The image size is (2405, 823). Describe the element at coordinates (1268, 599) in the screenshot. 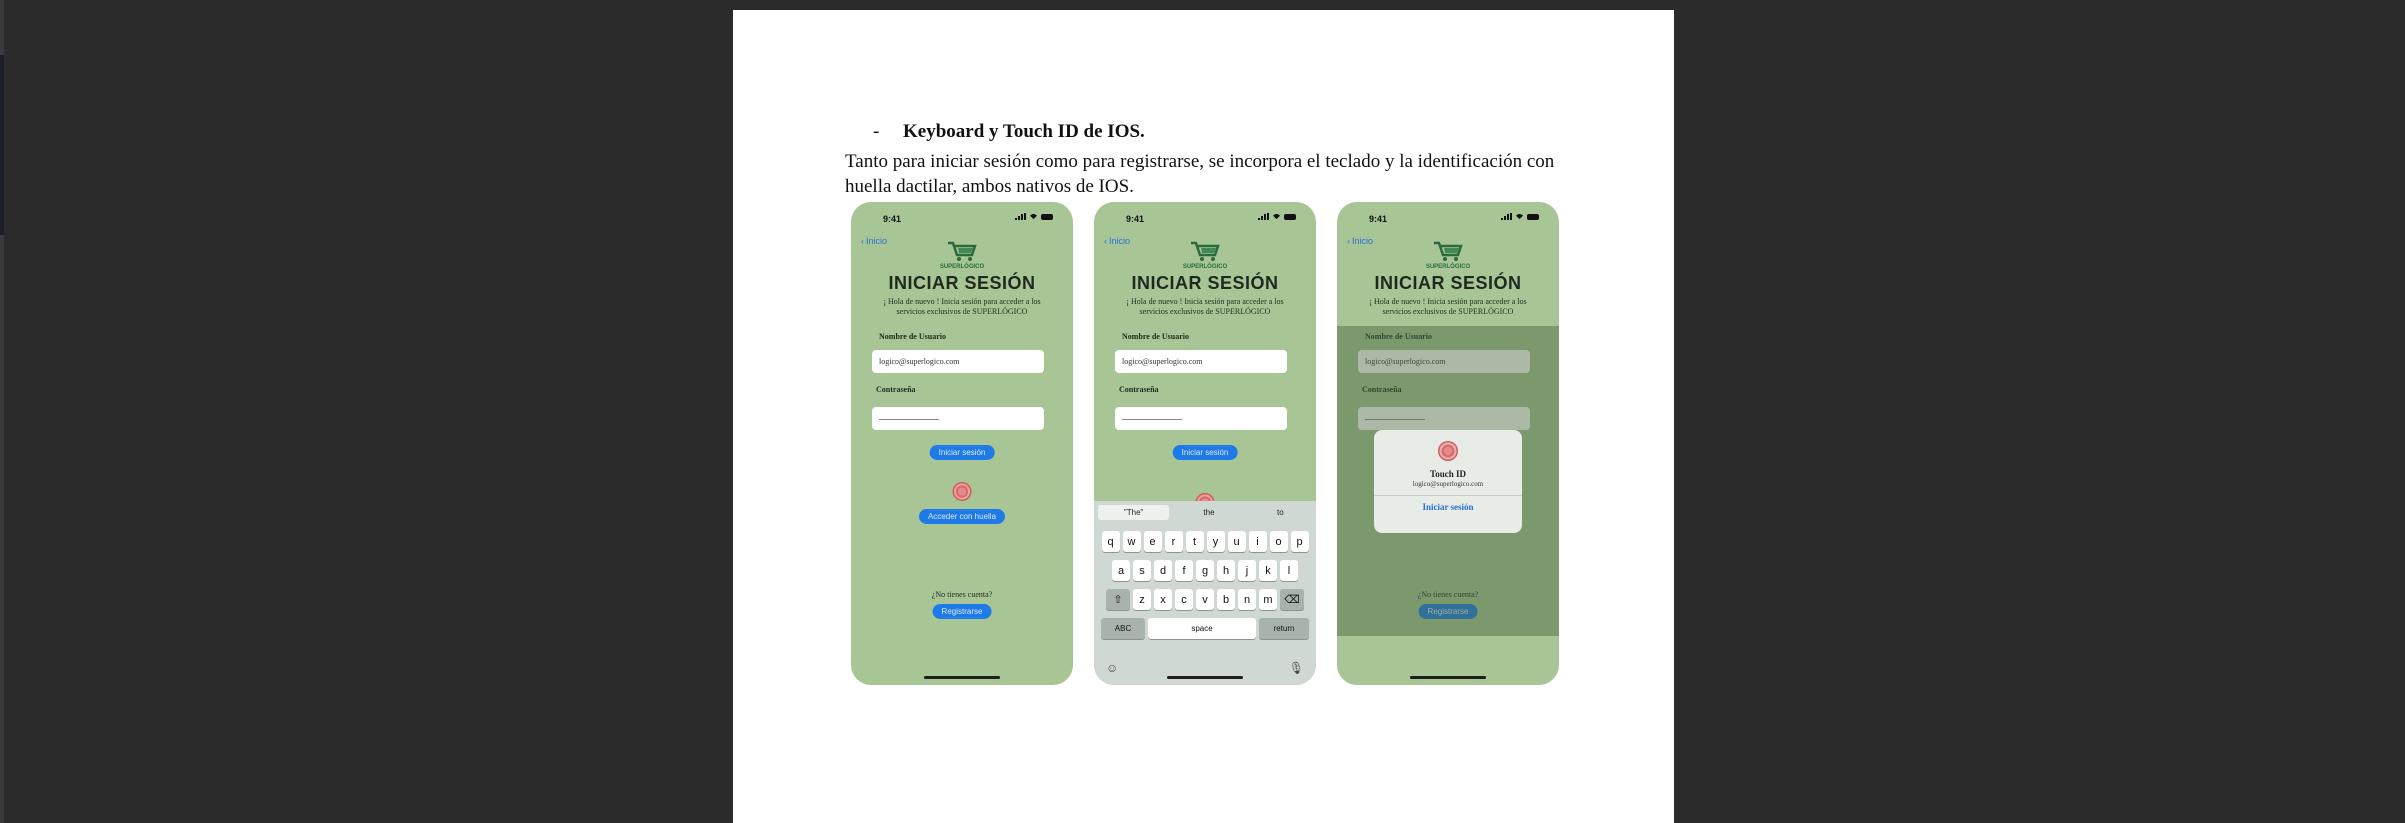

I see `key: m` at that location.